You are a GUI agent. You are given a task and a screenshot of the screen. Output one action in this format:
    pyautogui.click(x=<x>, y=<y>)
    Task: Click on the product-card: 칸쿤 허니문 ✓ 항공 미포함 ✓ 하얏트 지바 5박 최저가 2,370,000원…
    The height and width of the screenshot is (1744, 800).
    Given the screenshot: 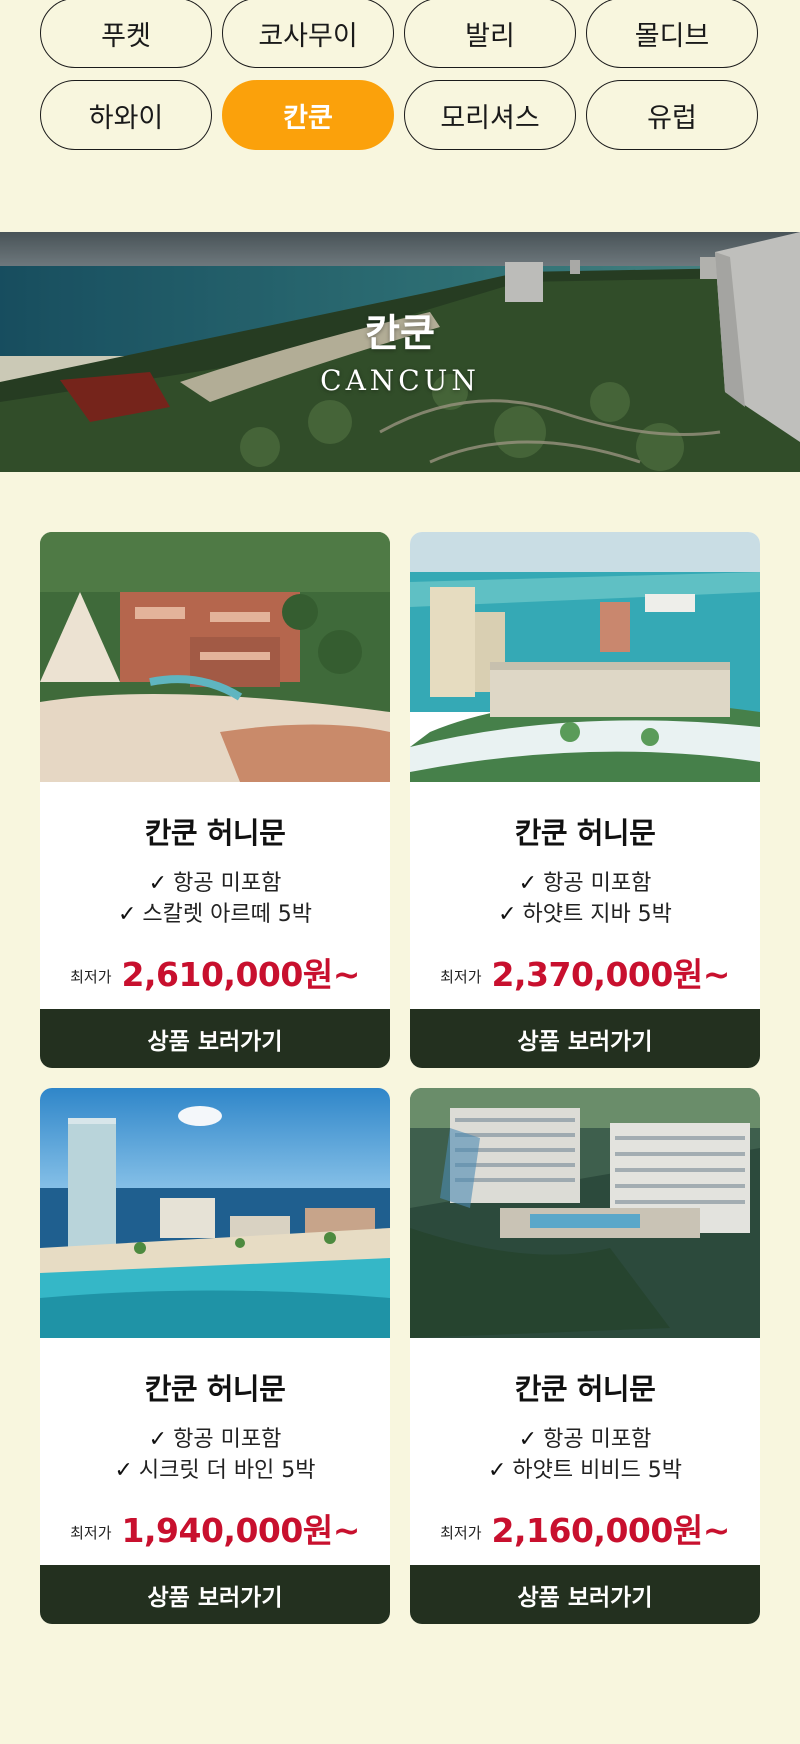 What is the action you would take?
    pyautogui.click(x=585, y=800)
    